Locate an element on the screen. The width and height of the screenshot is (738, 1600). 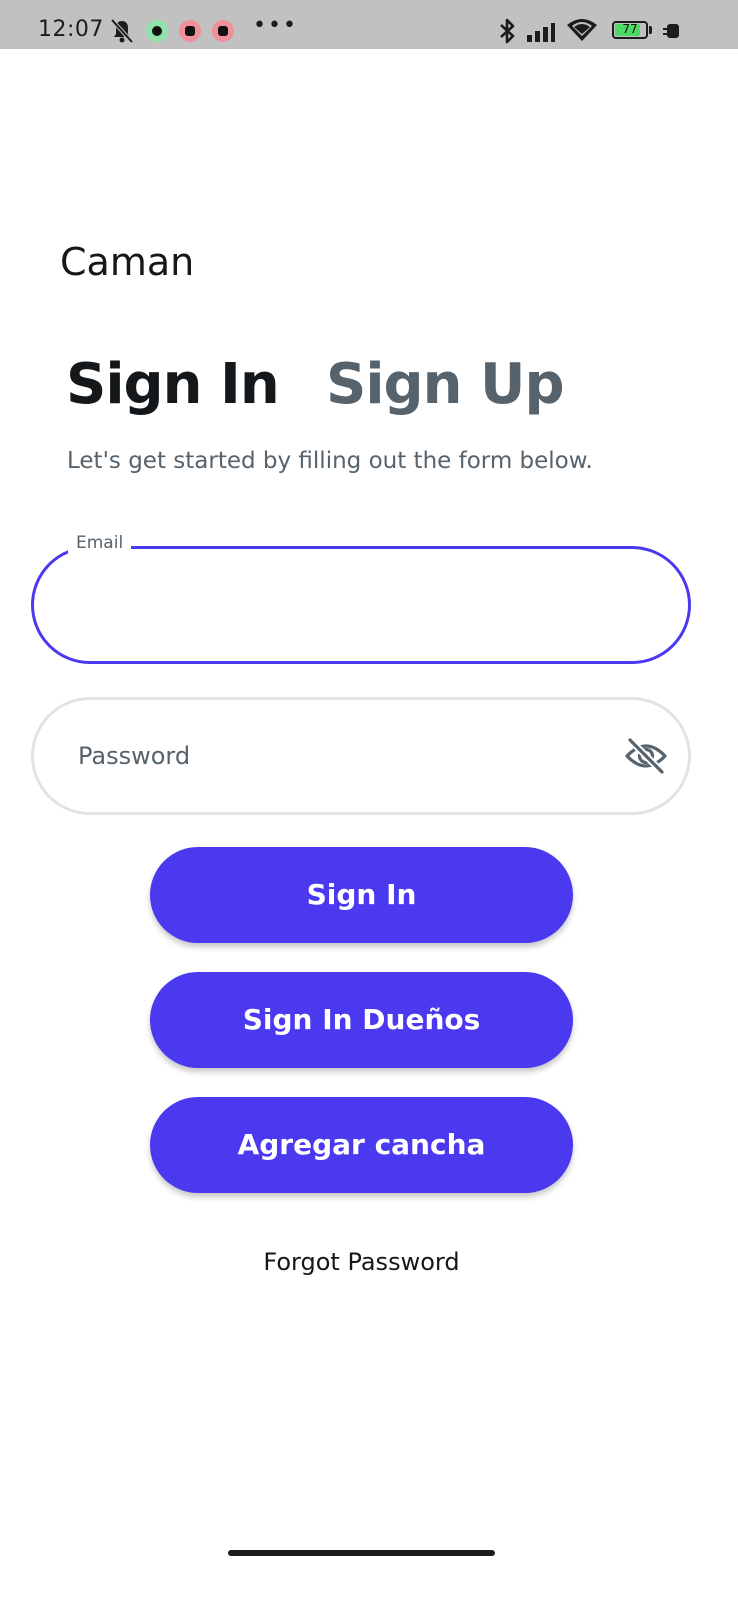
password-input is located at coordinates (337, 756).